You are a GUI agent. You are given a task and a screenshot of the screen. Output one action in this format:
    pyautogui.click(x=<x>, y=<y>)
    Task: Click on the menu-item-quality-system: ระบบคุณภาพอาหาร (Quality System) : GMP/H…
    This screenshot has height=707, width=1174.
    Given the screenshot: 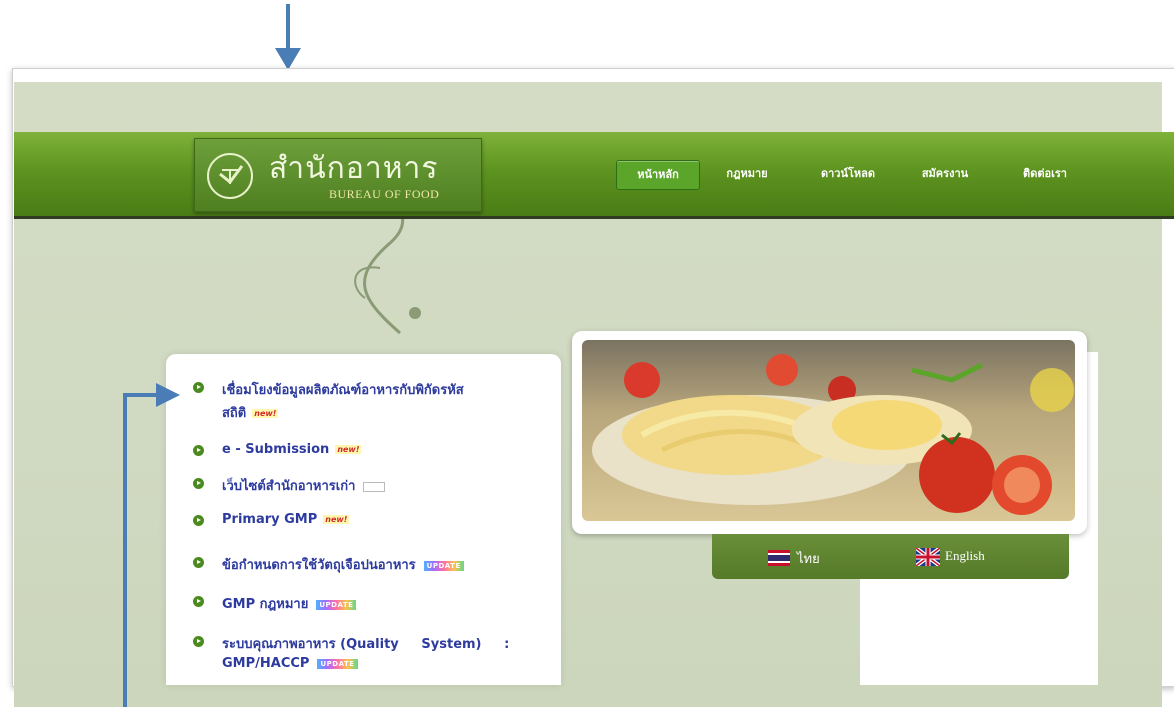 What is the action you would take?
    pyautogui.click(x=387, y=652)
    